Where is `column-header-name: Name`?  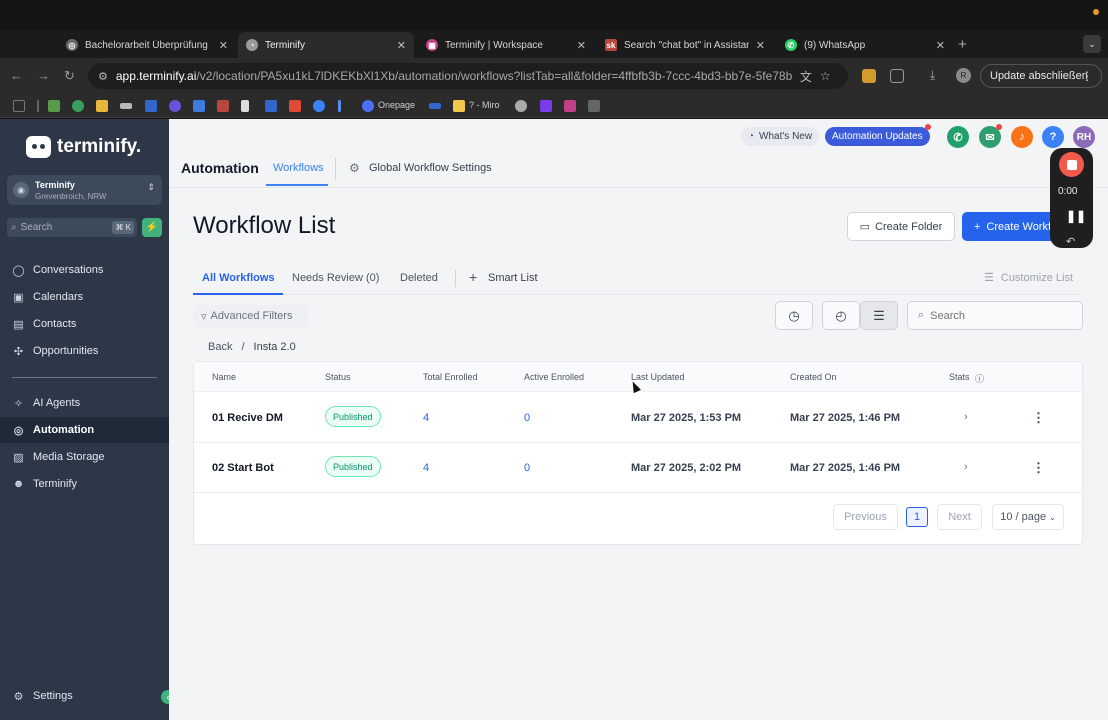
column-header-name: Name is located at coordinates (224, 377).